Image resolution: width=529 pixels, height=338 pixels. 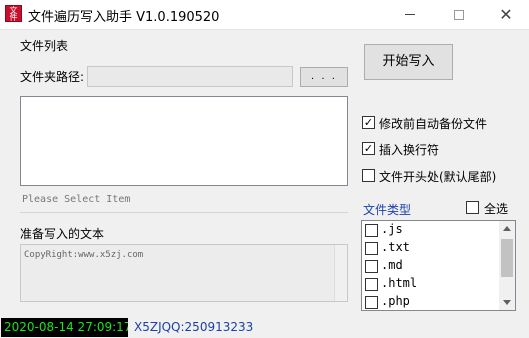 I want to click on close-icon: ✕, so click(x=506, y=14).